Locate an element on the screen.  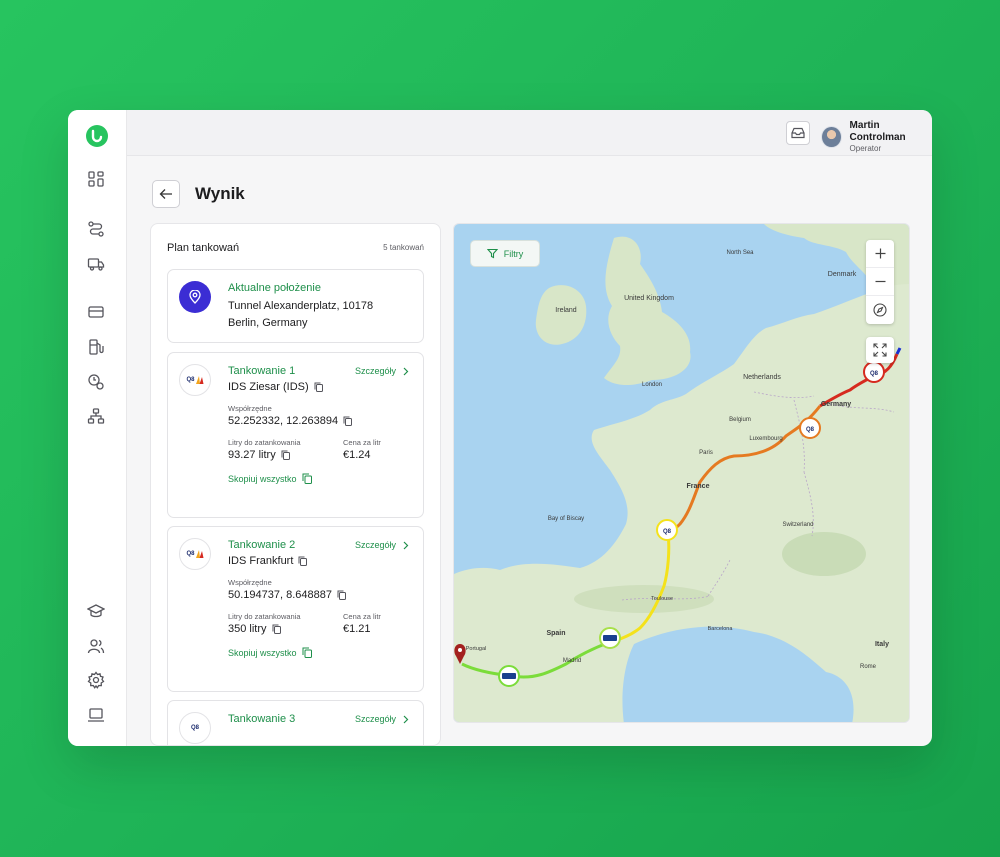
fullscreen-button is located at coordinates (880, 350).